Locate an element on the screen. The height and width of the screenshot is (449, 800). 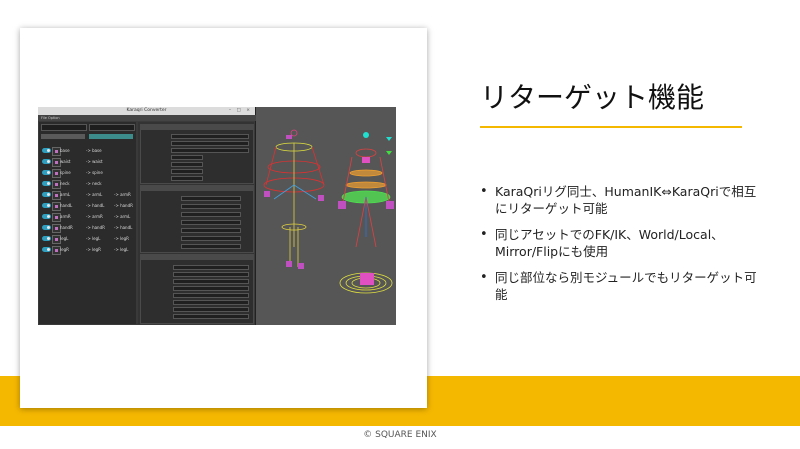
left-button is located at coordinates (63, 136).